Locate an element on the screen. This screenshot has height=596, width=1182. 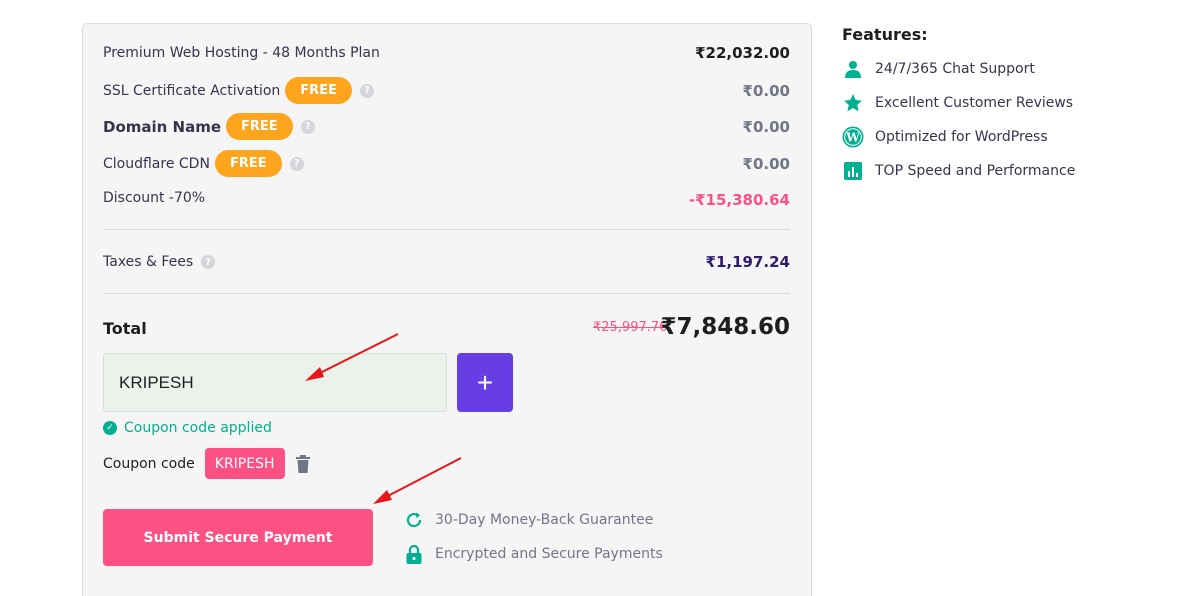
ssl-price: ₹0.00 is located at coordinates (766, 90).